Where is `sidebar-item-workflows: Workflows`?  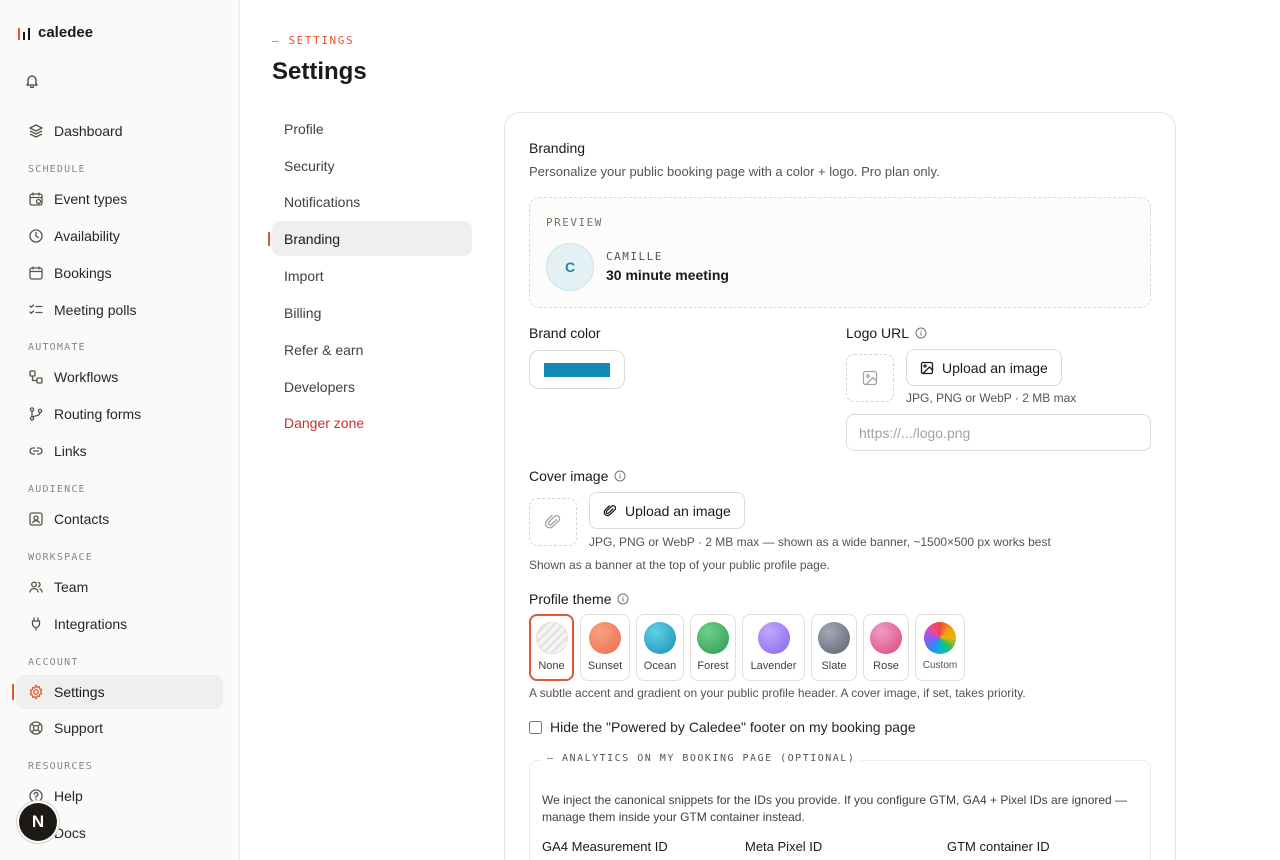 sidebar-item-workflows: Workflows is located at coordinates (119, 377).